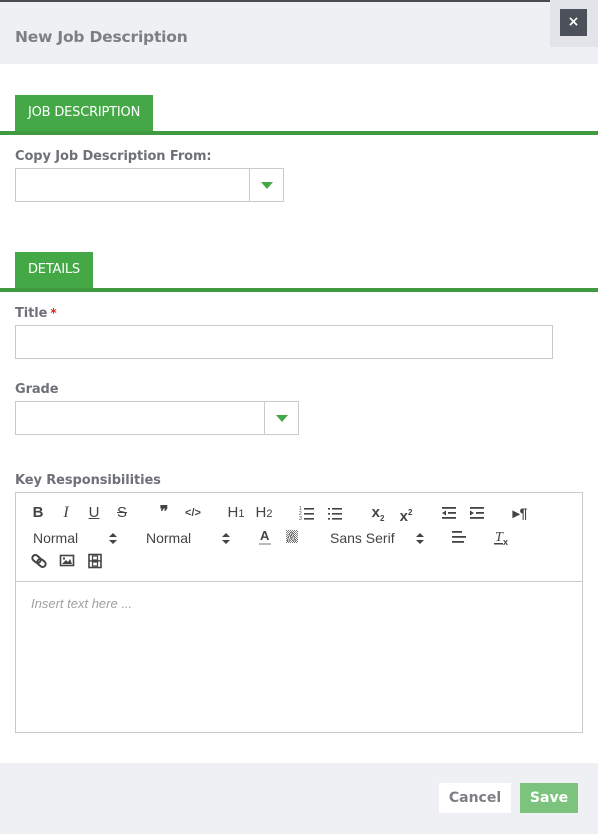 The width and height of the screenshot is (598, 834). I want to click on subscript-base: x, so click(375, 512).